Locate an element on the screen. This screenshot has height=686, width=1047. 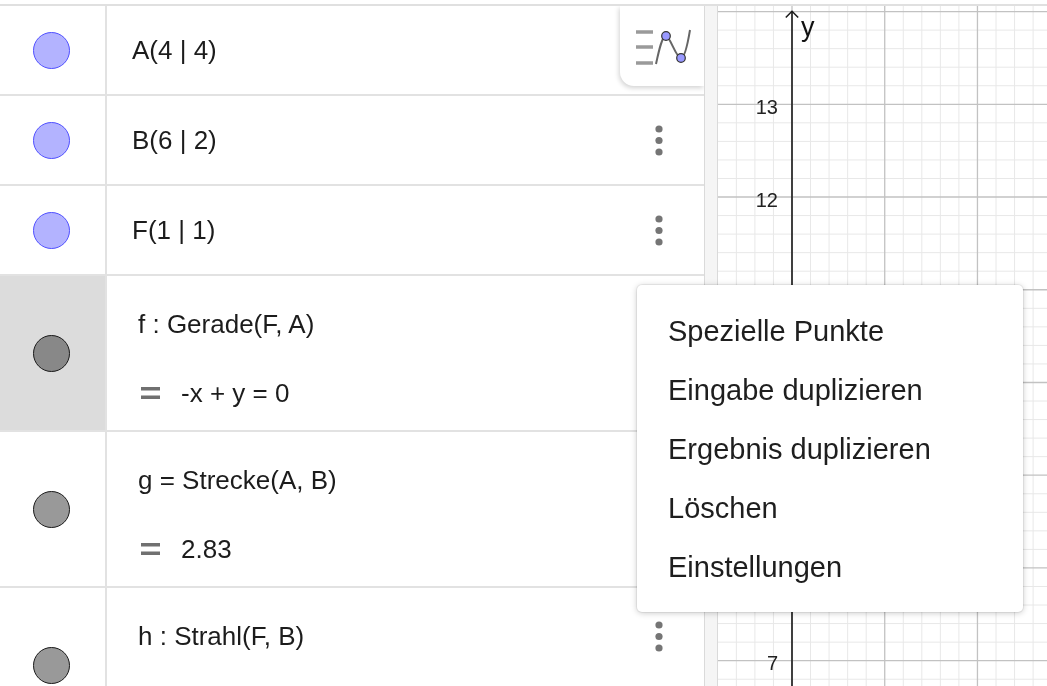
definition-text: F(1 | 1) is located at coordinates (174, 230).